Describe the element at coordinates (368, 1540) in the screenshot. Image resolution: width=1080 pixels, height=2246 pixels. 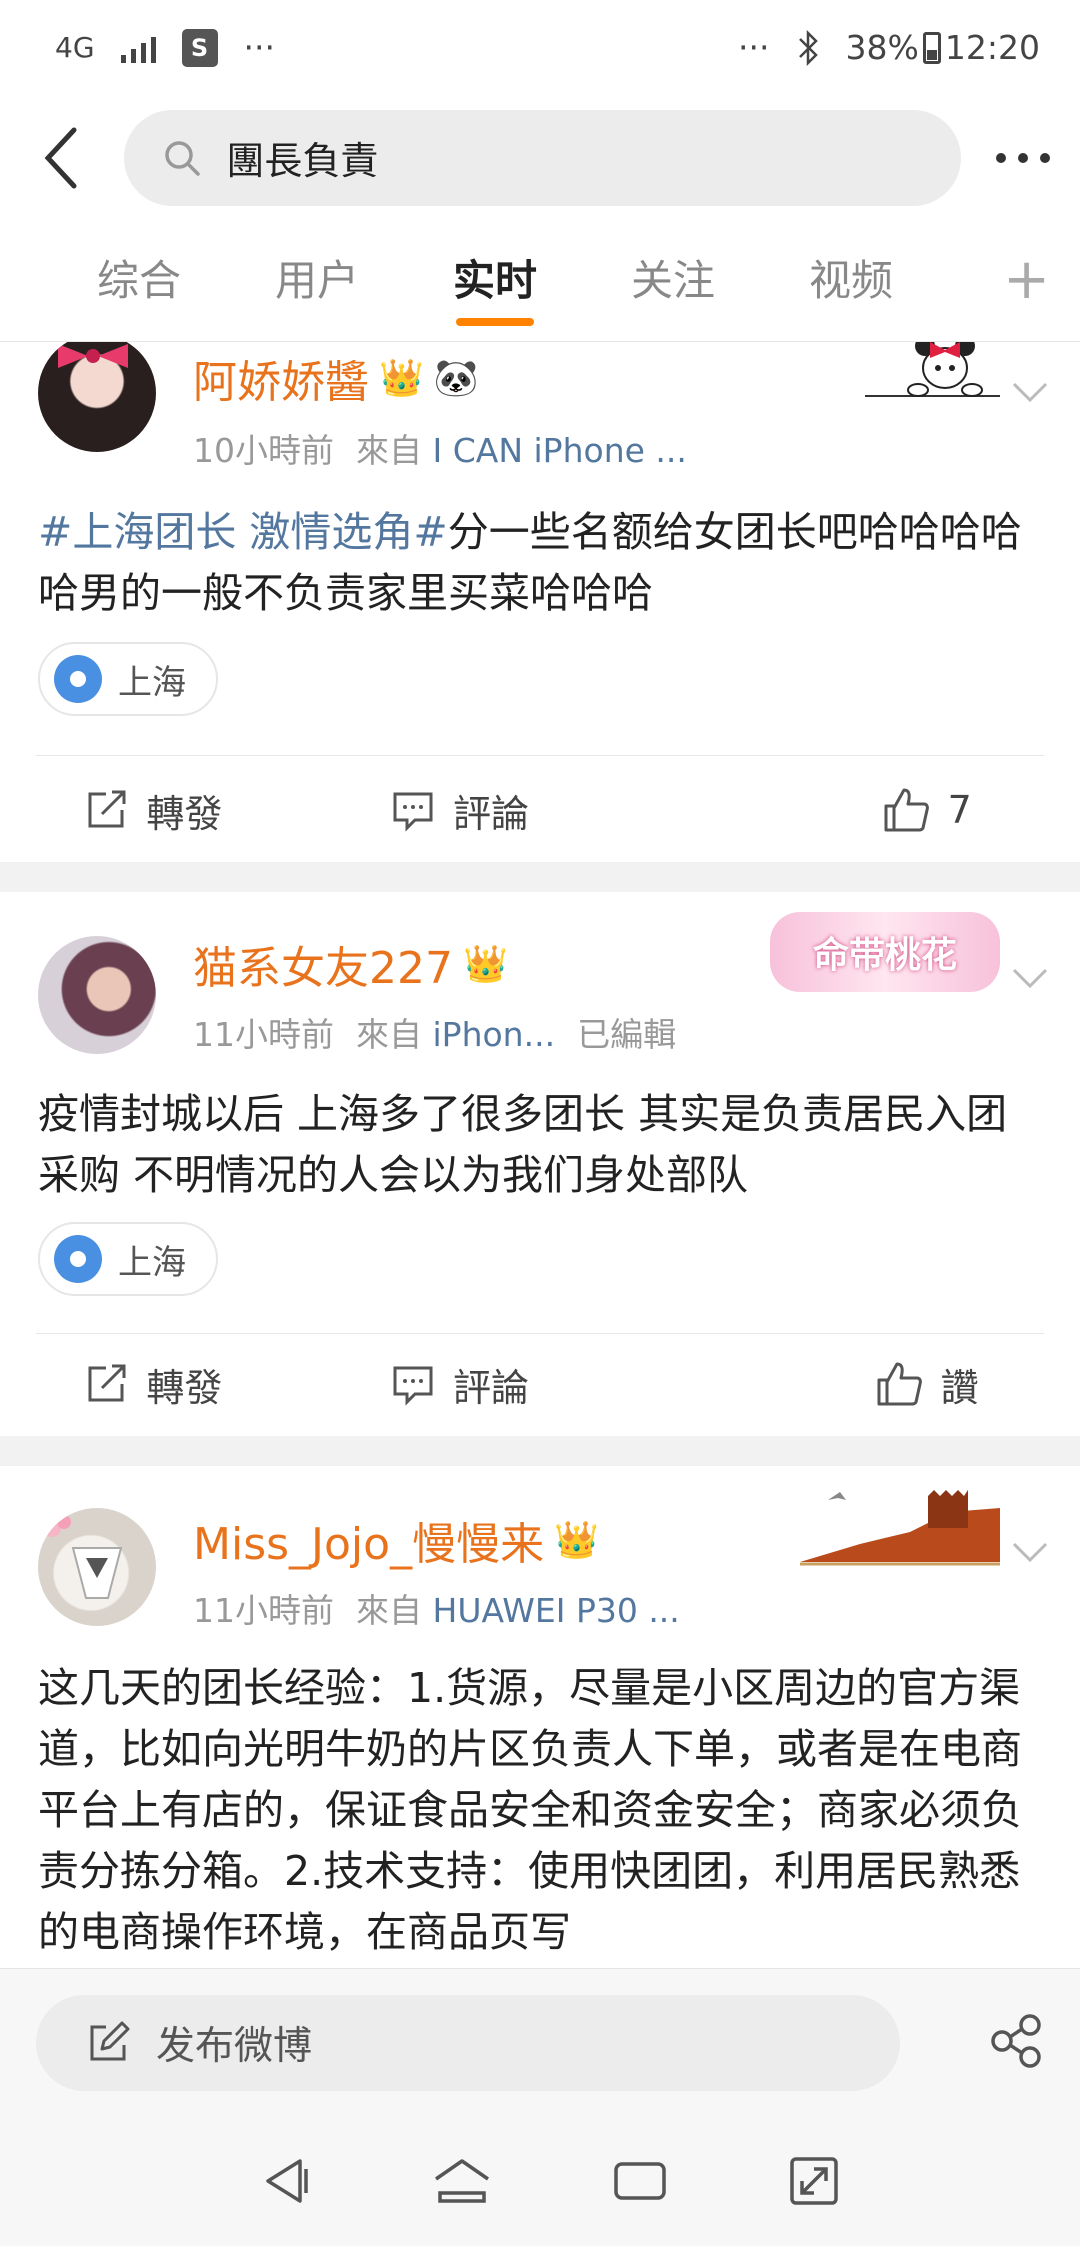
I see `username: Miss_Jojo_慢慢来` at that location.